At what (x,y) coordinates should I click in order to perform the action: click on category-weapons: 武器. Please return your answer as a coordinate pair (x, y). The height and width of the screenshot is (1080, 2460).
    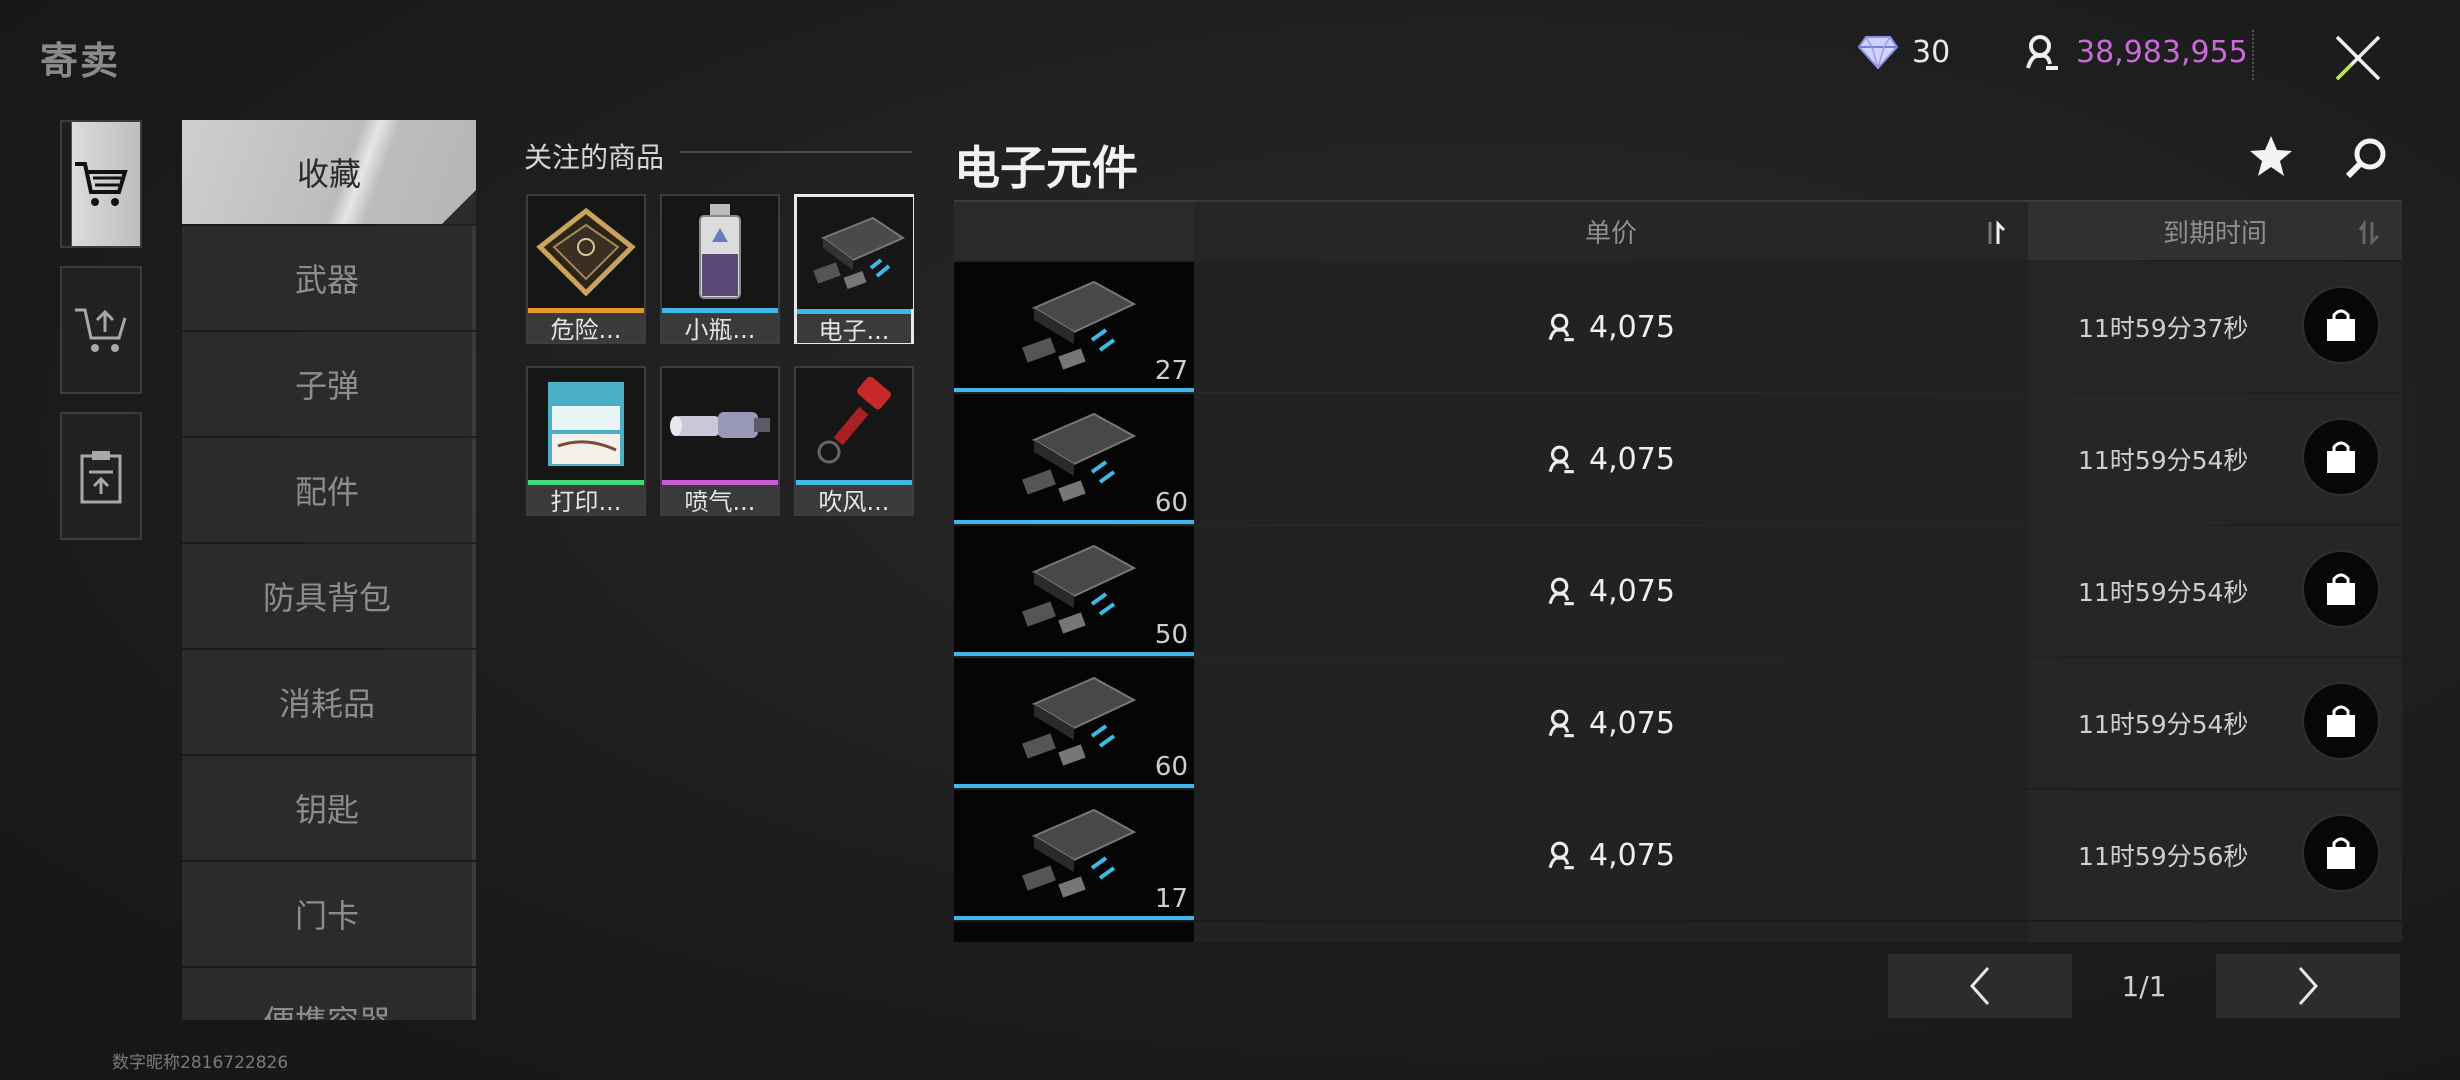
    Looking at the image, I should click on (329, 278).